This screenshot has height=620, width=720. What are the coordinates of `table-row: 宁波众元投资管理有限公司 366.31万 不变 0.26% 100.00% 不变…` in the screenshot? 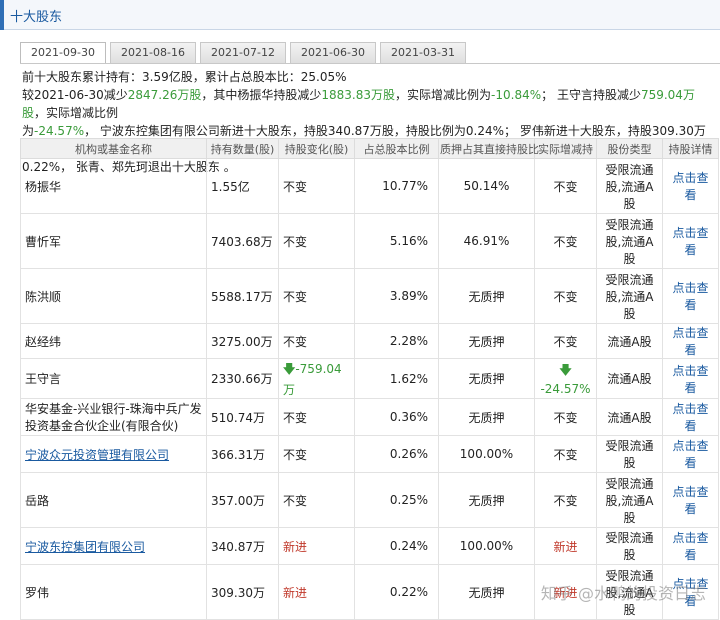 It's located at (370, 454).